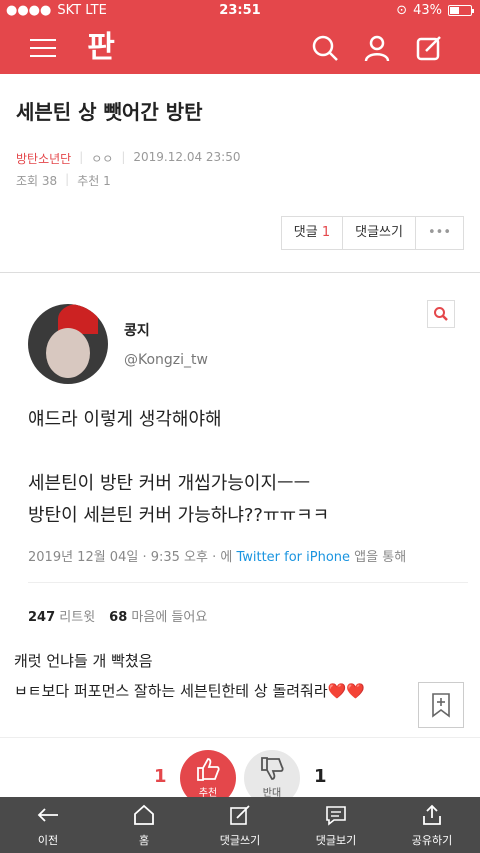  What do you see at coordinates (171, 691) in the screenshot?
I see `body-line: ㅂㅌ보다 퍼포먼스 잘하는 세븐틴한테 상 돌려줘라` at bounding box center [171, 691].